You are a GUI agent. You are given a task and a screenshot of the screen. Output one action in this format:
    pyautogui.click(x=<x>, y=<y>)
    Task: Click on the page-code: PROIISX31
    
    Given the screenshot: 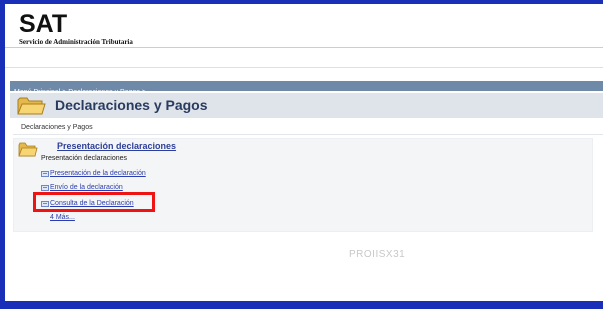 What is the action you would take?
    pyautogui.click(x=377, y=254)
    